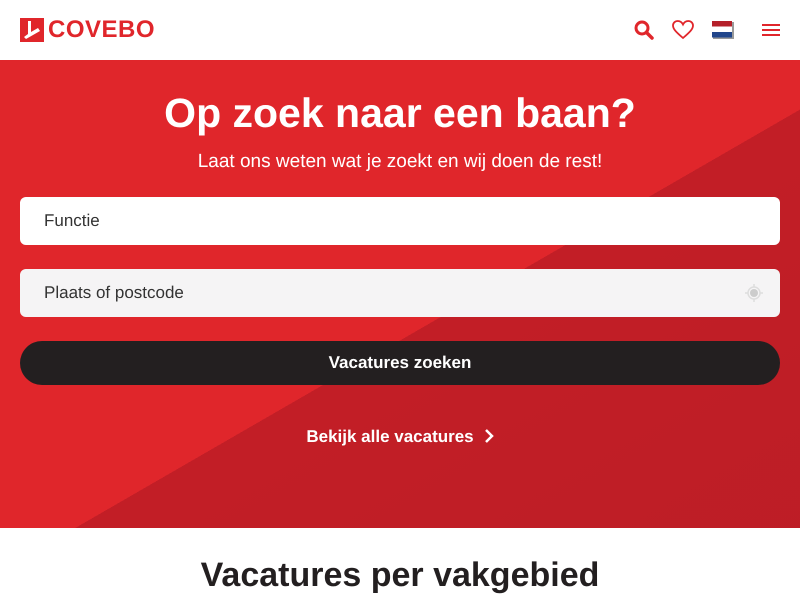 The height and width of the screenshot is (600, 800). Describe the element at coordinates (644, 30) in the screenshot. I see `search-icon` at that location.